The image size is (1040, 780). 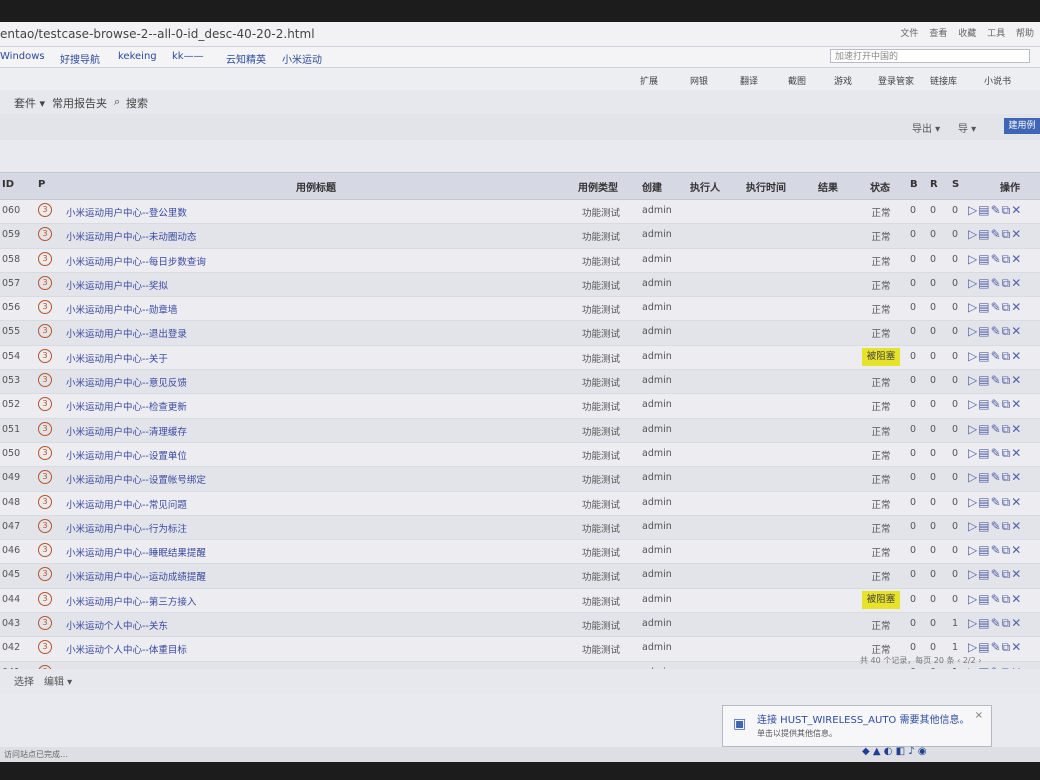 What do you see at coordinates (11, 380) in the screenshot?
I see `case-id: 053` at bounding box center [11, 380].